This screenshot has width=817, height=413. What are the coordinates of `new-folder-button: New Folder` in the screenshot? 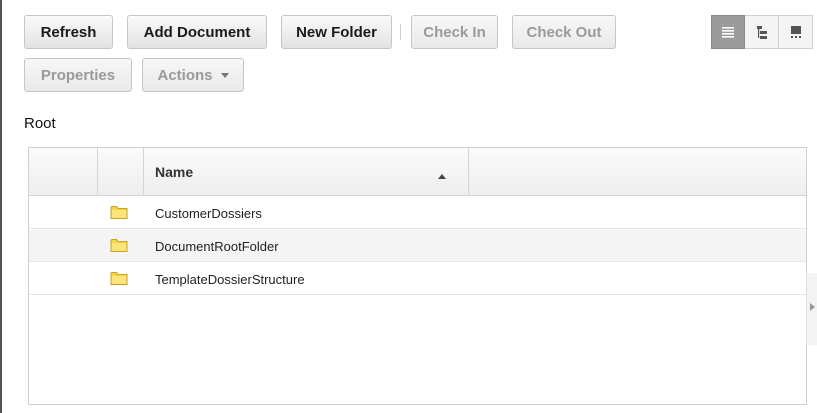 It's located at (336, 32).